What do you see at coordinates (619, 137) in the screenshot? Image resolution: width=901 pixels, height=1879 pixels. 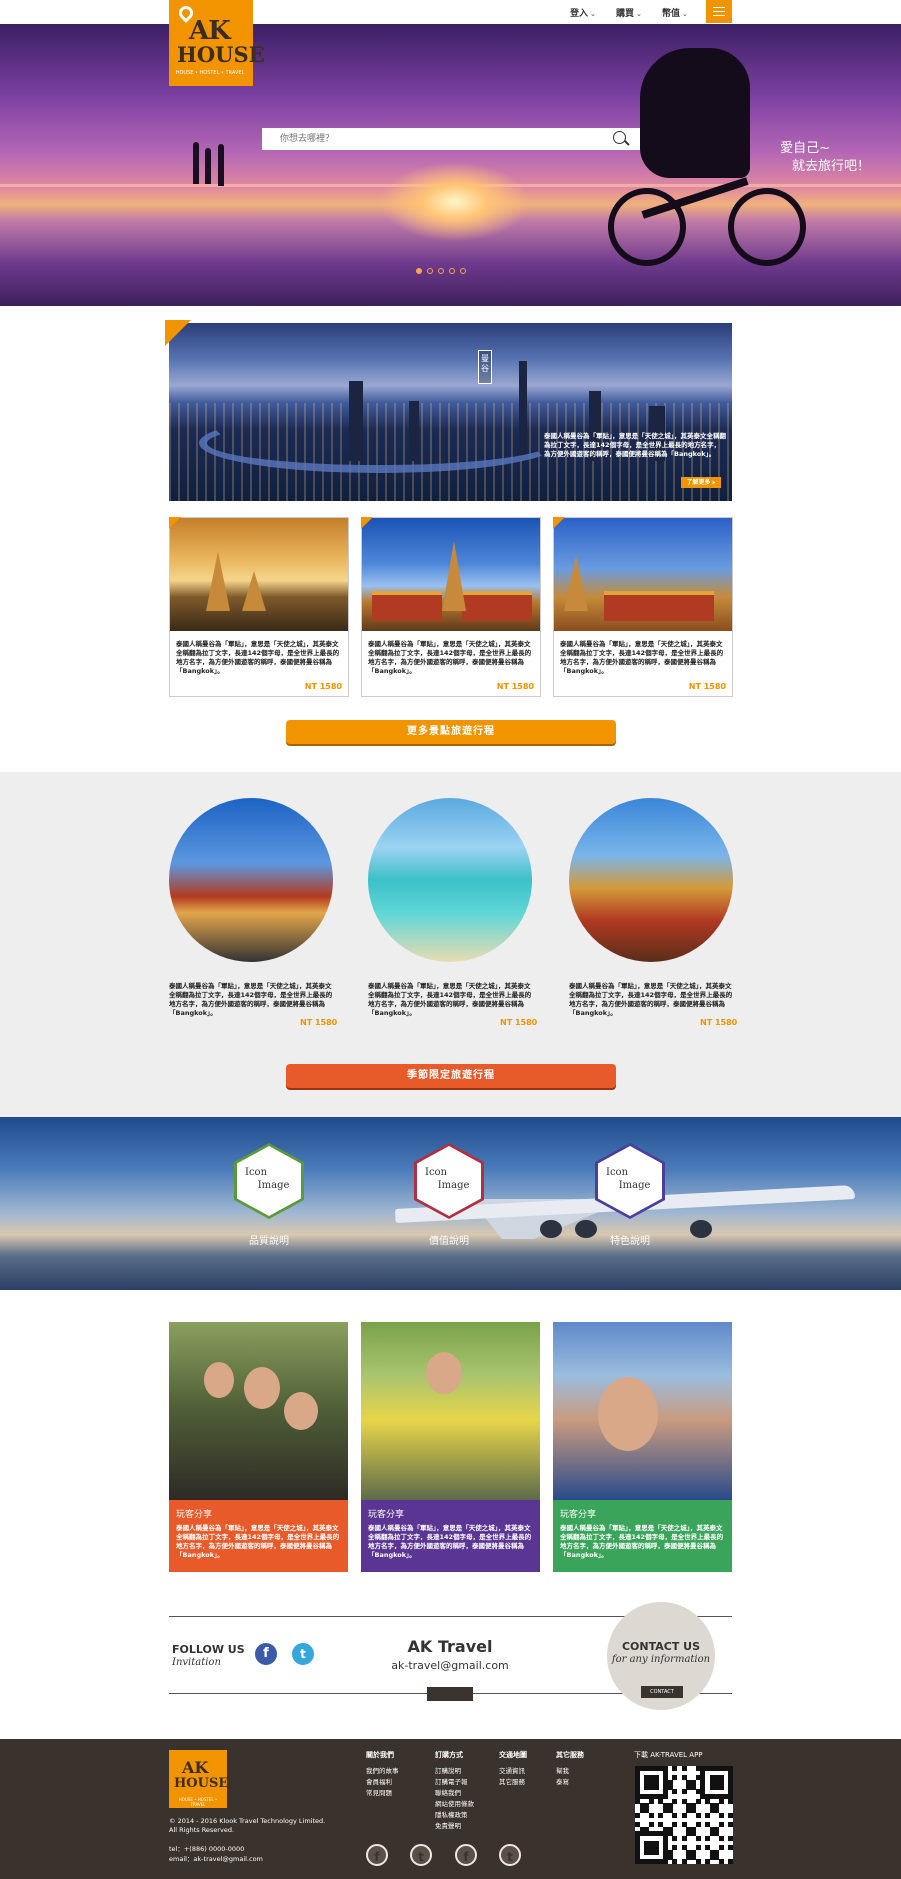 I see `search-icon` at bounding box center [619, 137].